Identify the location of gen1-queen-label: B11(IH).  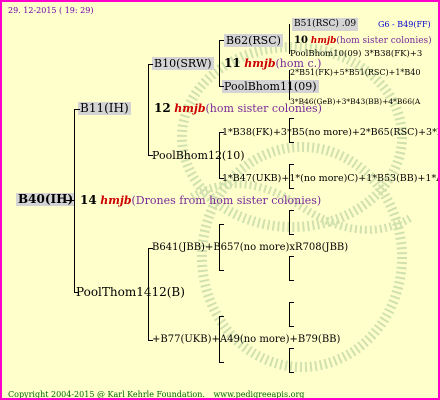
(104, 108).